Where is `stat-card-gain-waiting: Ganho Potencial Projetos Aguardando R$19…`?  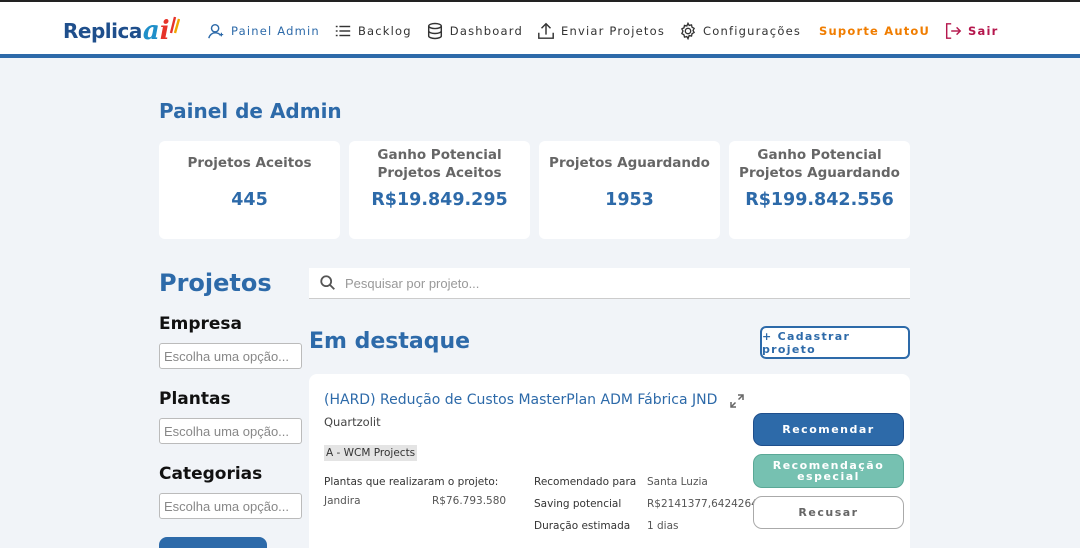 stat-card-gain-waiting: Ganho Potencial Projetos Aguardando R$19… is located at coordinates (819, 190).